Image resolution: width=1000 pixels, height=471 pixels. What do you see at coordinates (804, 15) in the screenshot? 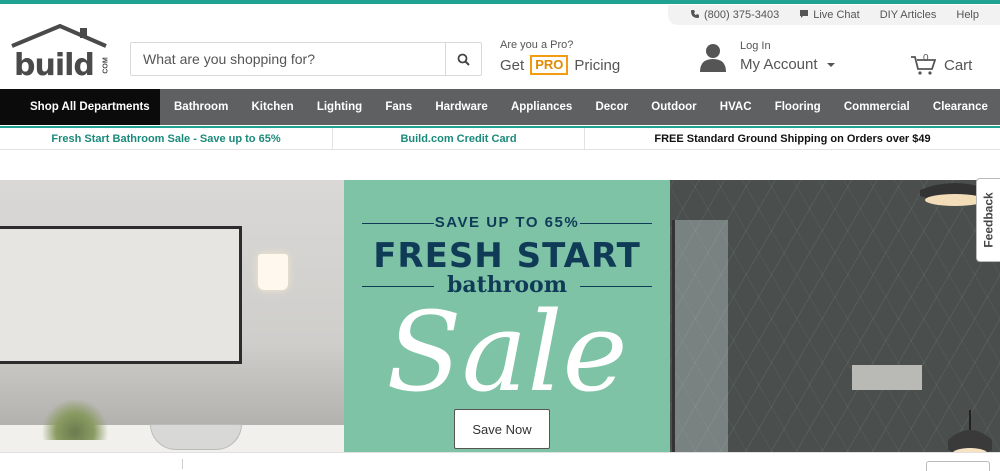
I see `chat-icon` at bounding box center [804, 15].